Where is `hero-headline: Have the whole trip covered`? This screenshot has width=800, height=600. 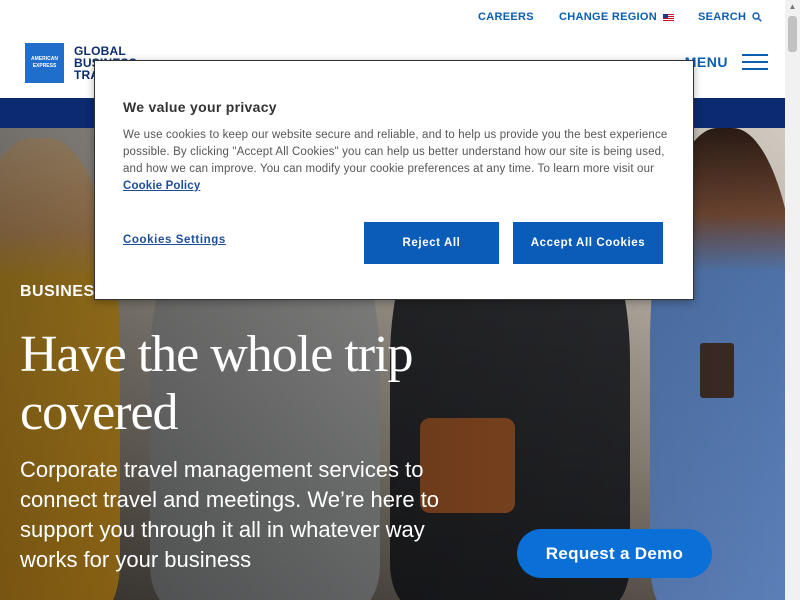 hero-headline: Have the whole trip covered is located at coordinates (217, 383).